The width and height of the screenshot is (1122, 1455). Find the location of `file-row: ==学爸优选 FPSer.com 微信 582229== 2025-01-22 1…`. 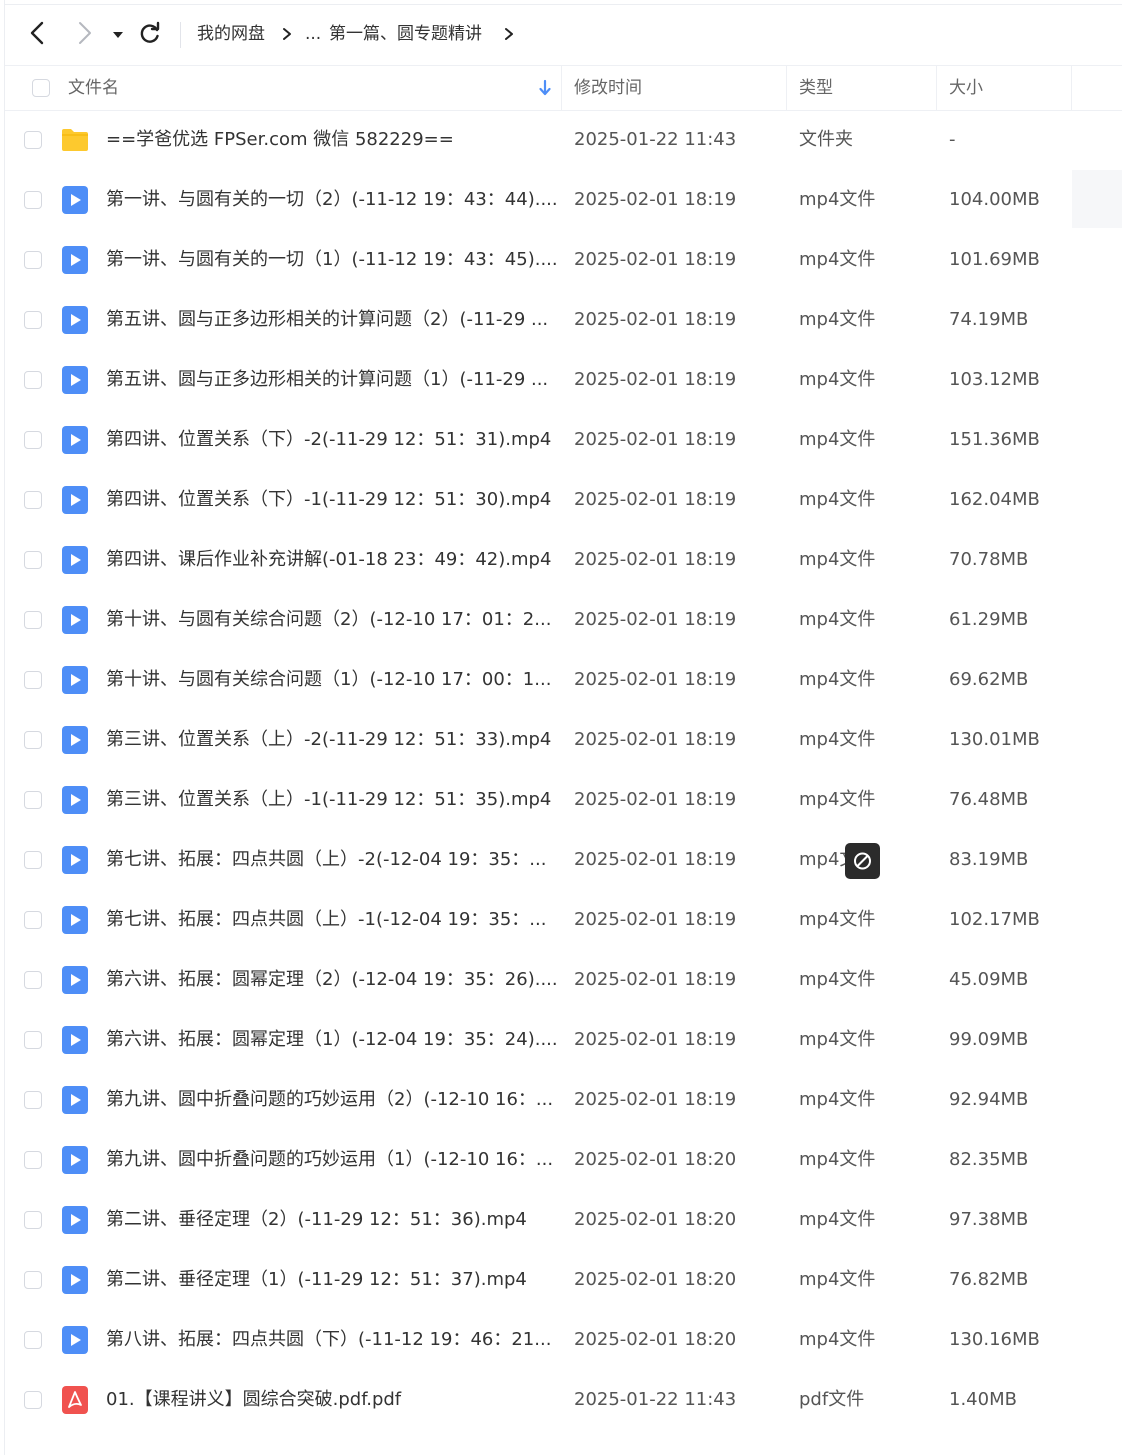

file-row: ==学爸优选 FPSer.com 微信 582229== 2025-01-22 1… is located at coordinates (563, 140).